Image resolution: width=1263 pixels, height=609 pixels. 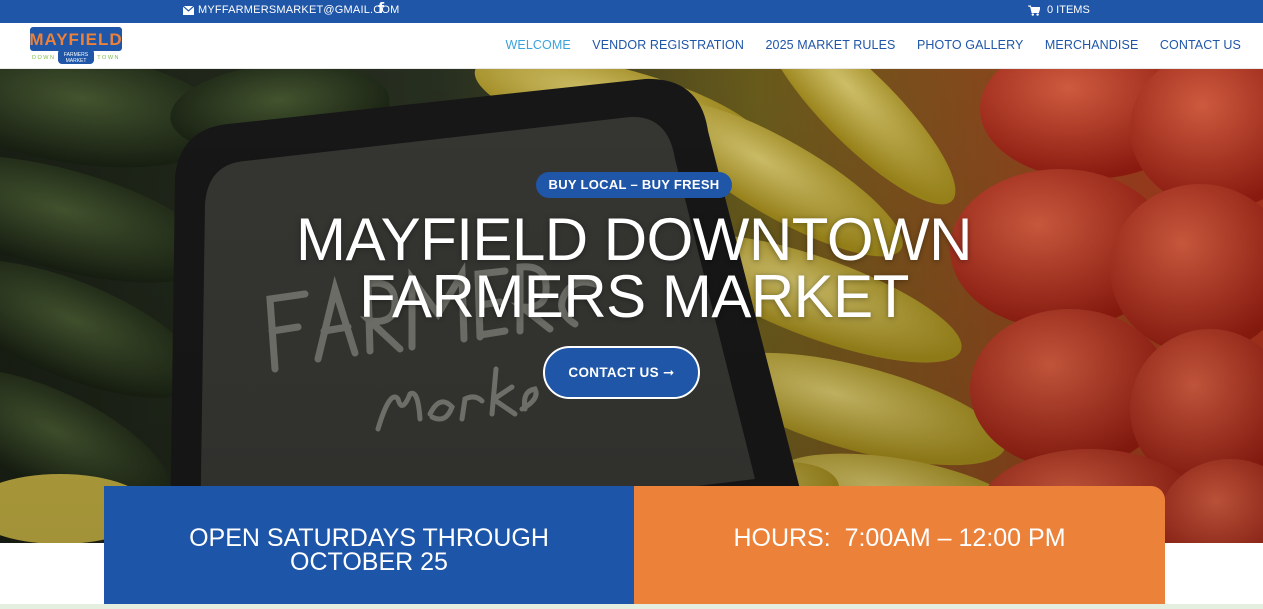 I want to click on logo-left-text: DOWN, so click(x=43, y=58).